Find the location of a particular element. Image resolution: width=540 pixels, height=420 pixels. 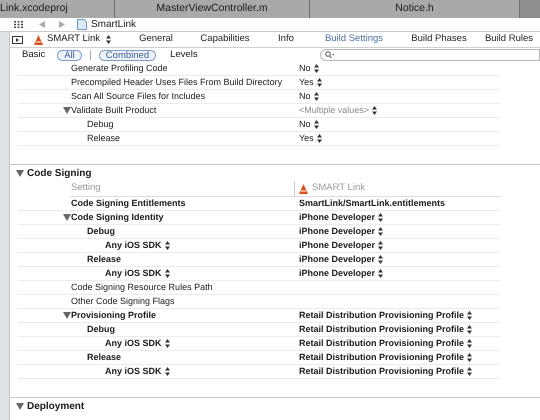

target-selector: SMART Link is located at coordinates (72, 39).